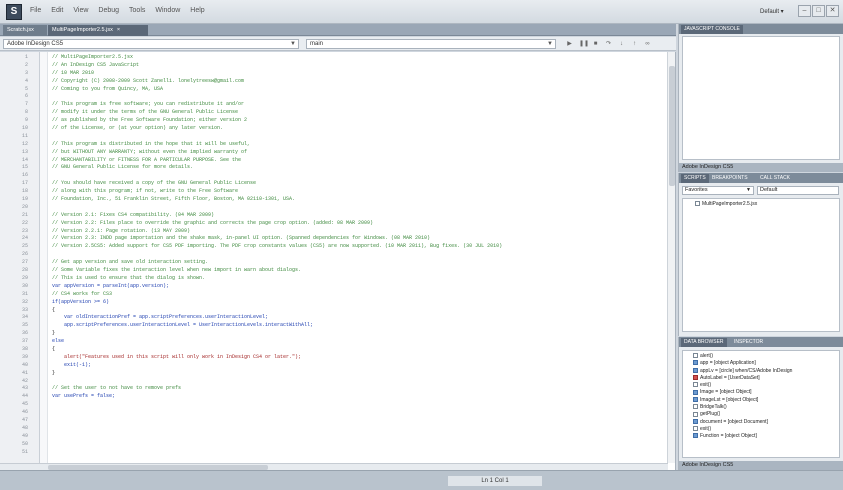 The height and width of the screenshot is (490, 843). Describe the element at coordinates (748, 342) in the screenshot. I see `tab-inspector: INSPECTOR` at that location.